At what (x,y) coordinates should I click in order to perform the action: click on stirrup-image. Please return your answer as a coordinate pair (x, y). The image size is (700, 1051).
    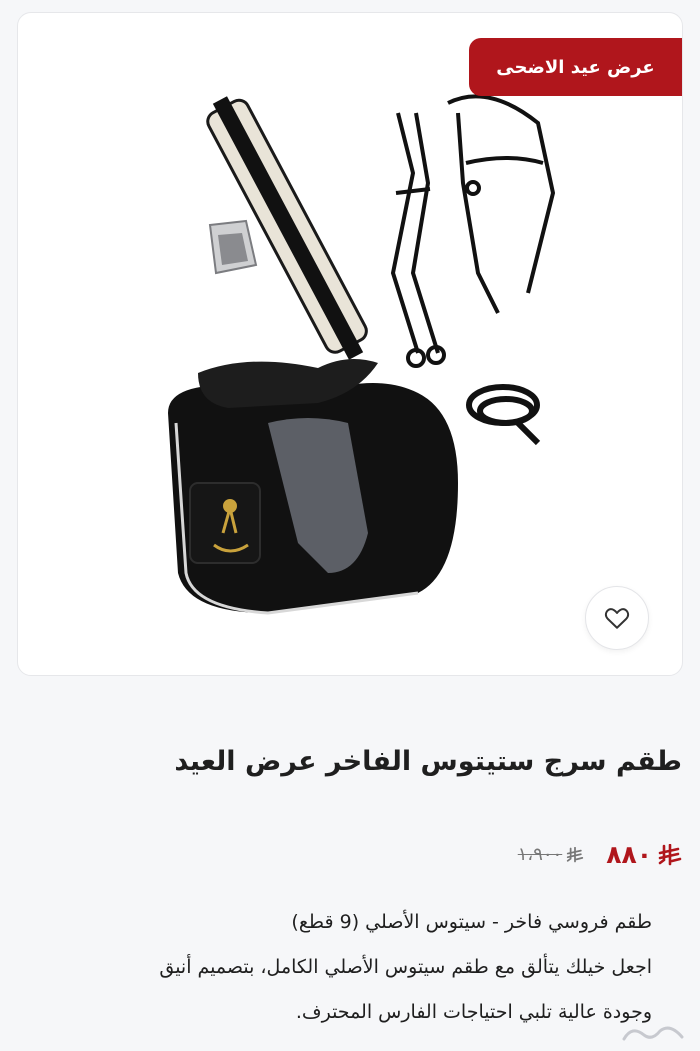
    Looking at the image, I should click on (233, 247).